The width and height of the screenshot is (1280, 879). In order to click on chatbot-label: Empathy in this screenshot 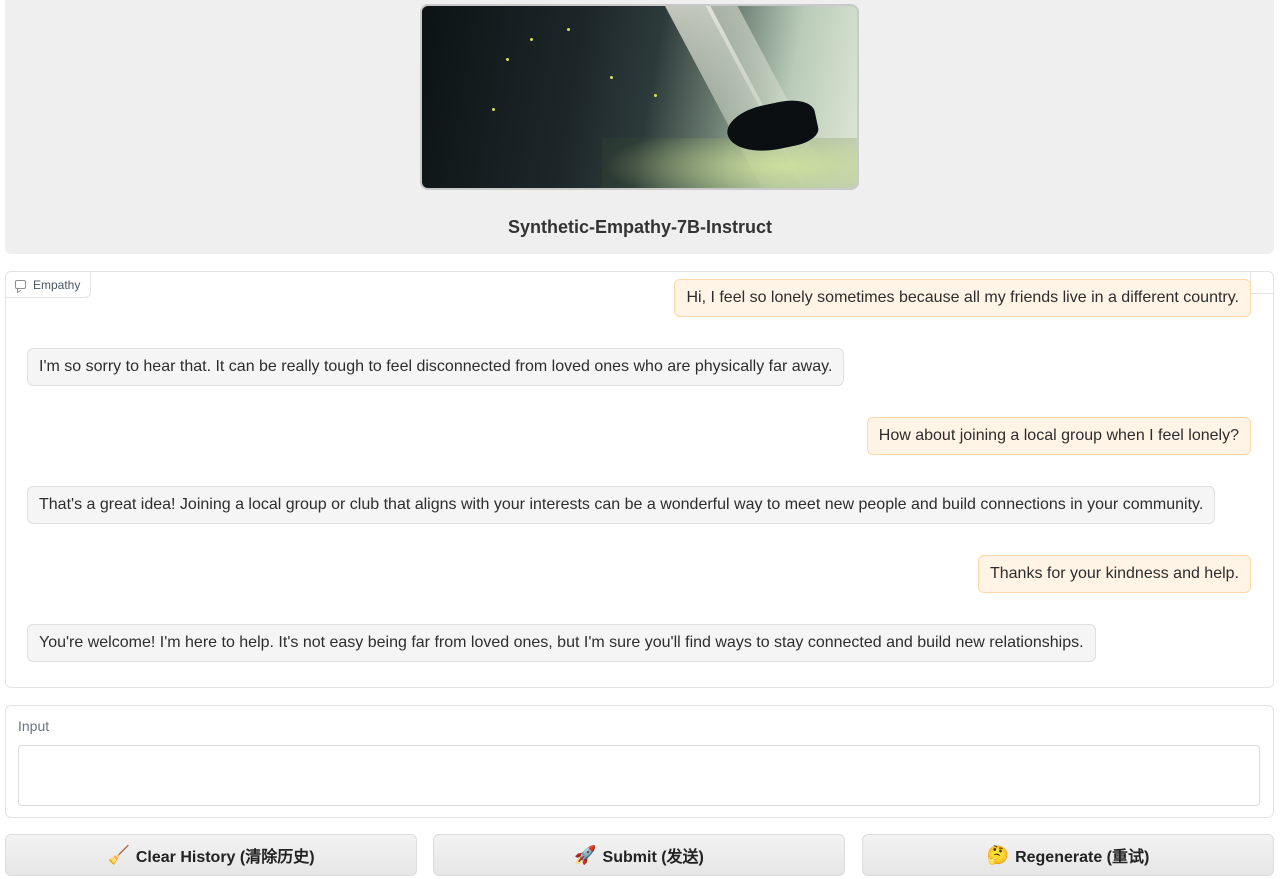, I will do `click(48, 284)`.